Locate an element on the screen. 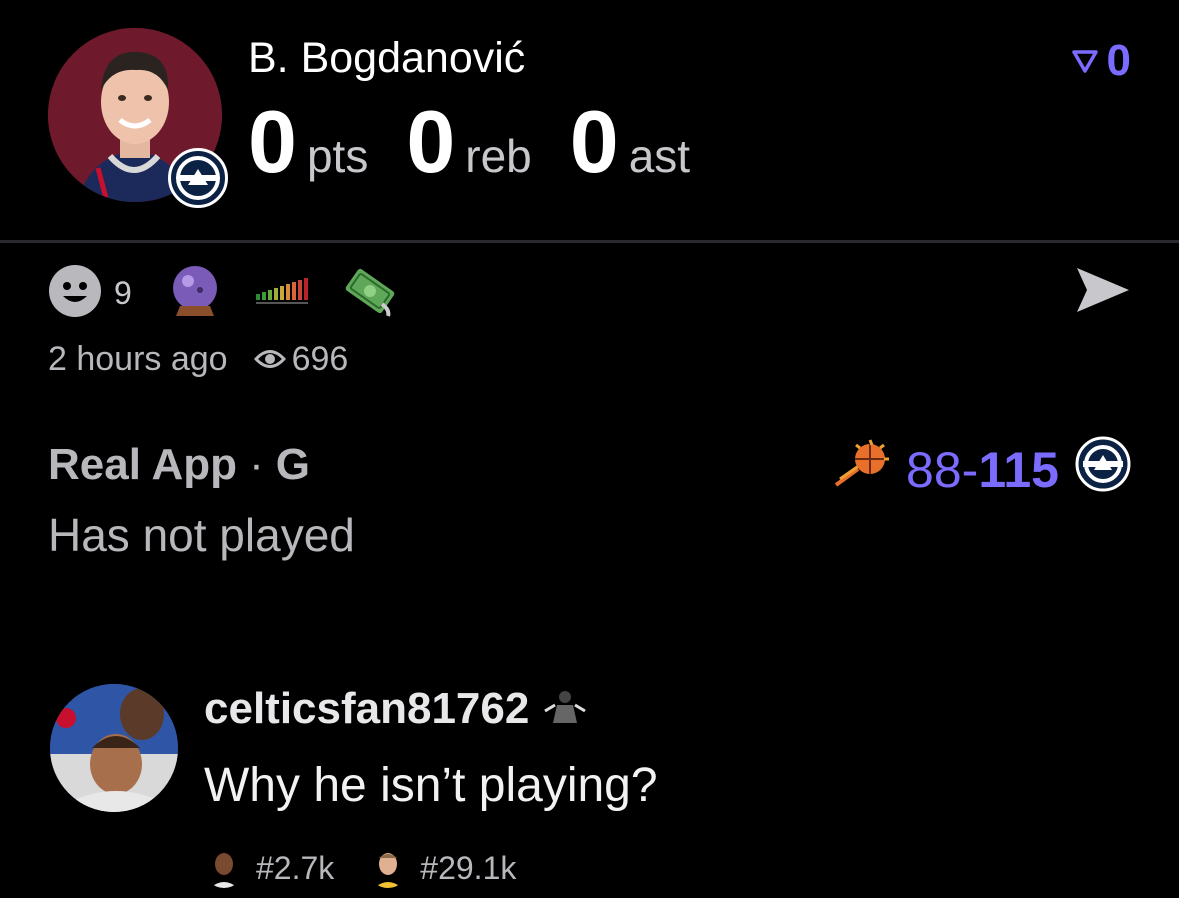 This screenshot has width=1179, height=898. player-position: G is located at coordinates (292, 464).